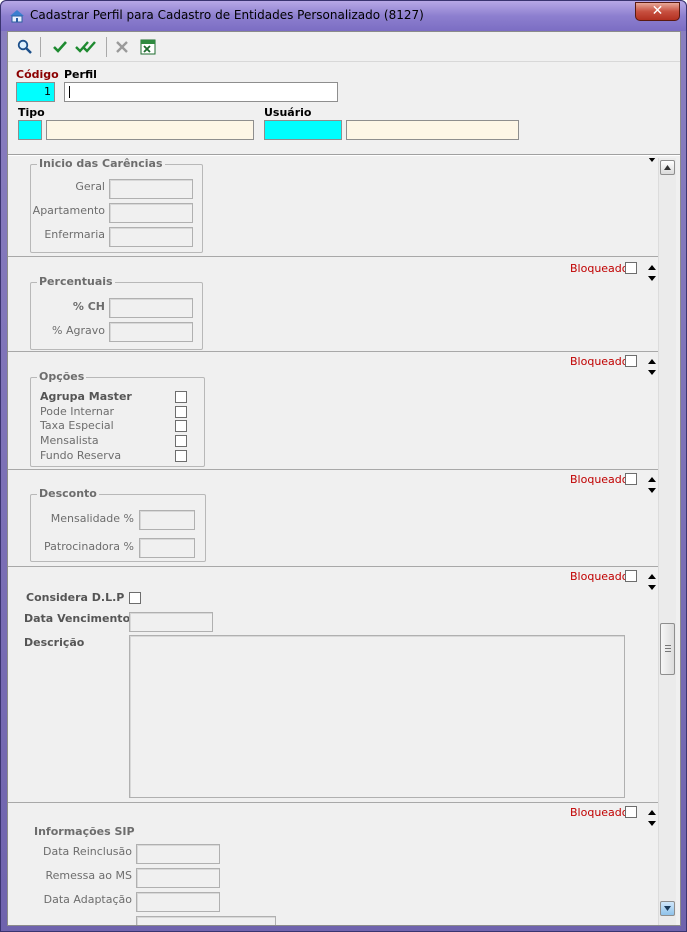 The image size is (687, 932). What do you see at coordinates (171, 622) in the screenshot?
I see `data-vencimento-field` at bounding box center [171, 622].